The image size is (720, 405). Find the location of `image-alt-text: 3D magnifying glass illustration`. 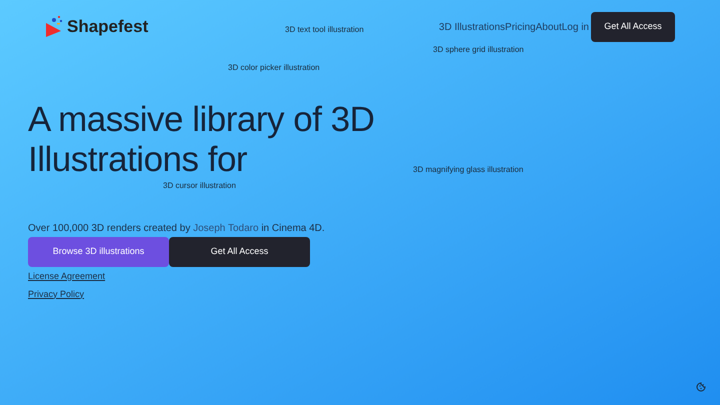

image-alt-text: 3D magnifying glass illustration is located at coordinates (468, 170).